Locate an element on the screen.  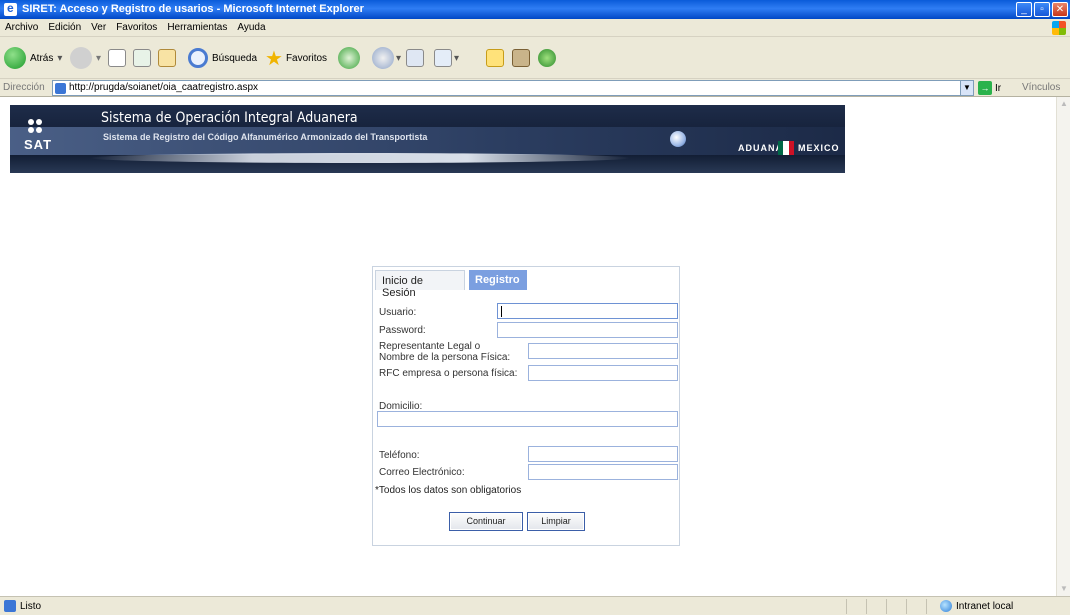
page-status-icon is located at coordinates (10, 606).